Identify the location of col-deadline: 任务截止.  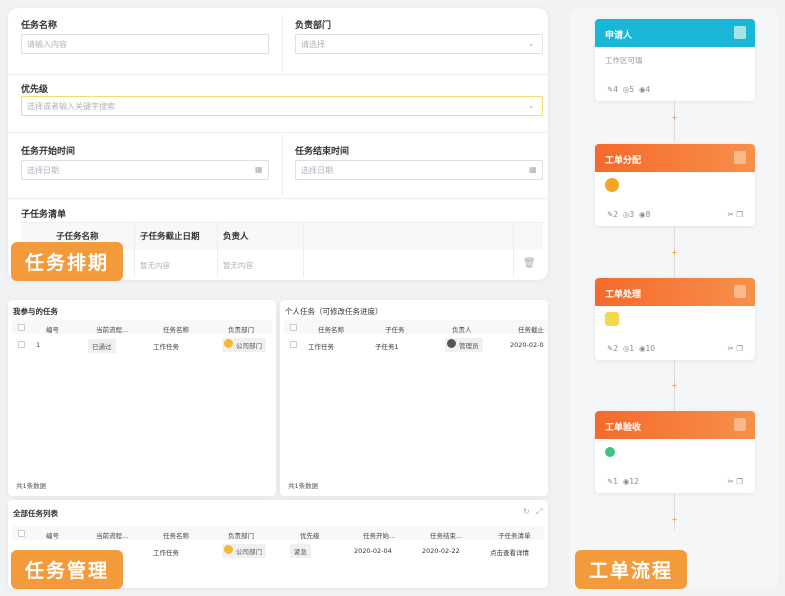
(531, 330).